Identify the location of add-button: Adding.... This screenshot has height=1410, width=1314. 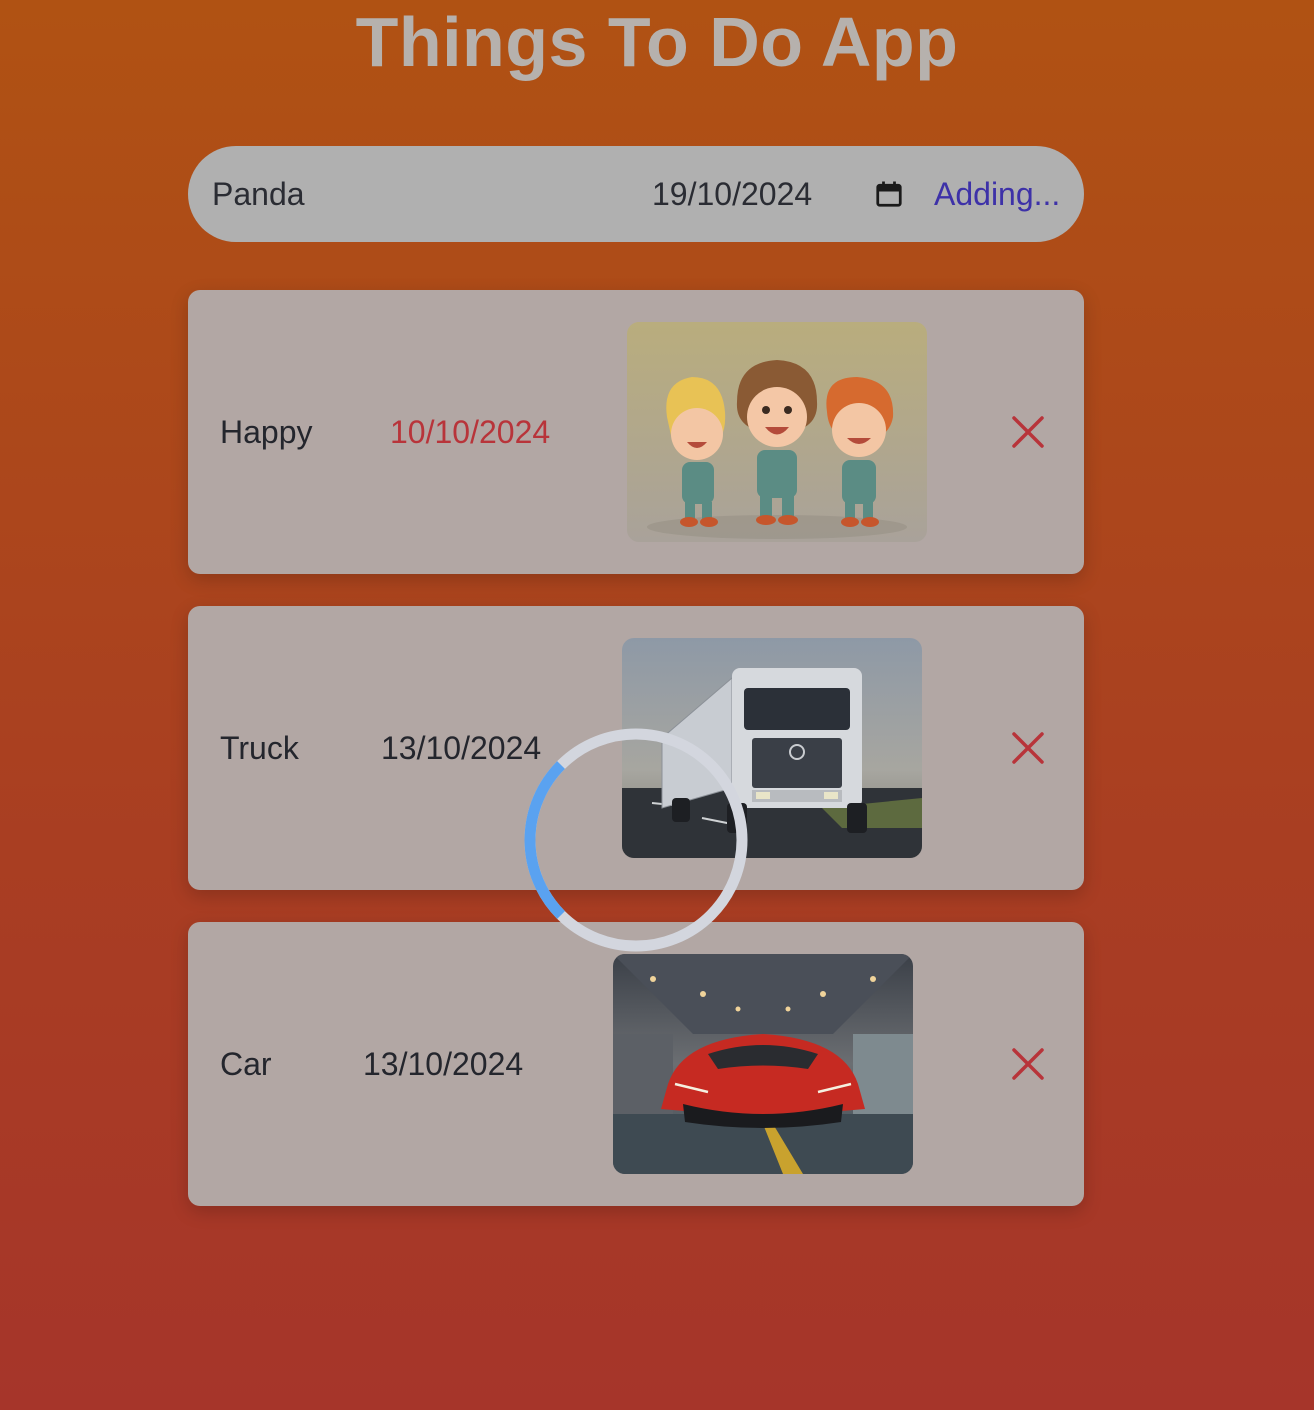
(997, 194).